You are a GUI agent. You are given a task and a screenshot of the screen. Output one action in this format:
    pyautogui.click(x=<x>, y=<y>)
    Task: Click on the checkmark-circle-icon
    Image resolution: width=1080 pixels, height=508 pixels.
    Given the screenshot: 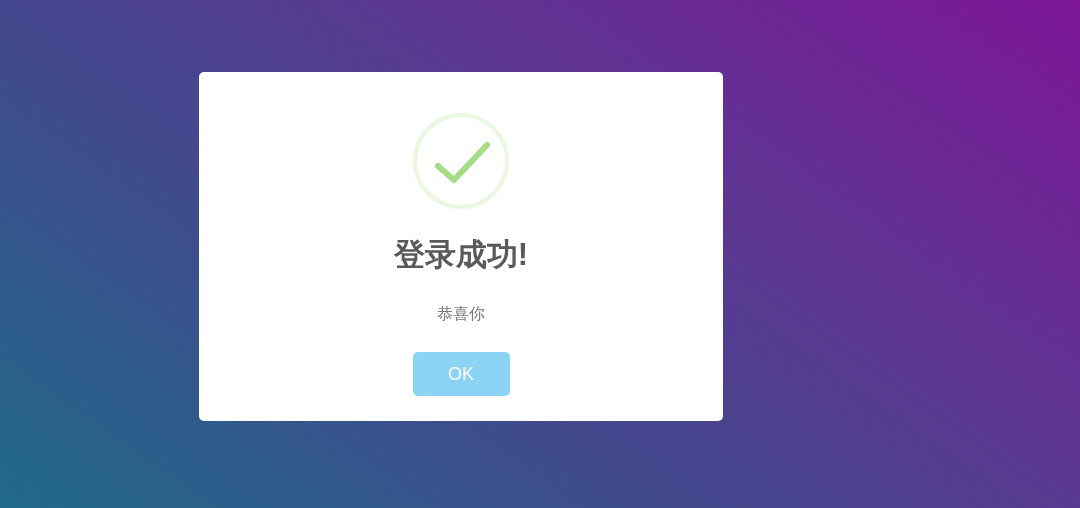 What is the action you would take?
    pyautogui.click(x=461, y=161)
    